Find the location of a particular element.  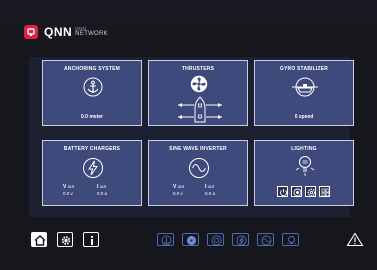

shortcut-anchoring-button is located at coordinates (165, 239).